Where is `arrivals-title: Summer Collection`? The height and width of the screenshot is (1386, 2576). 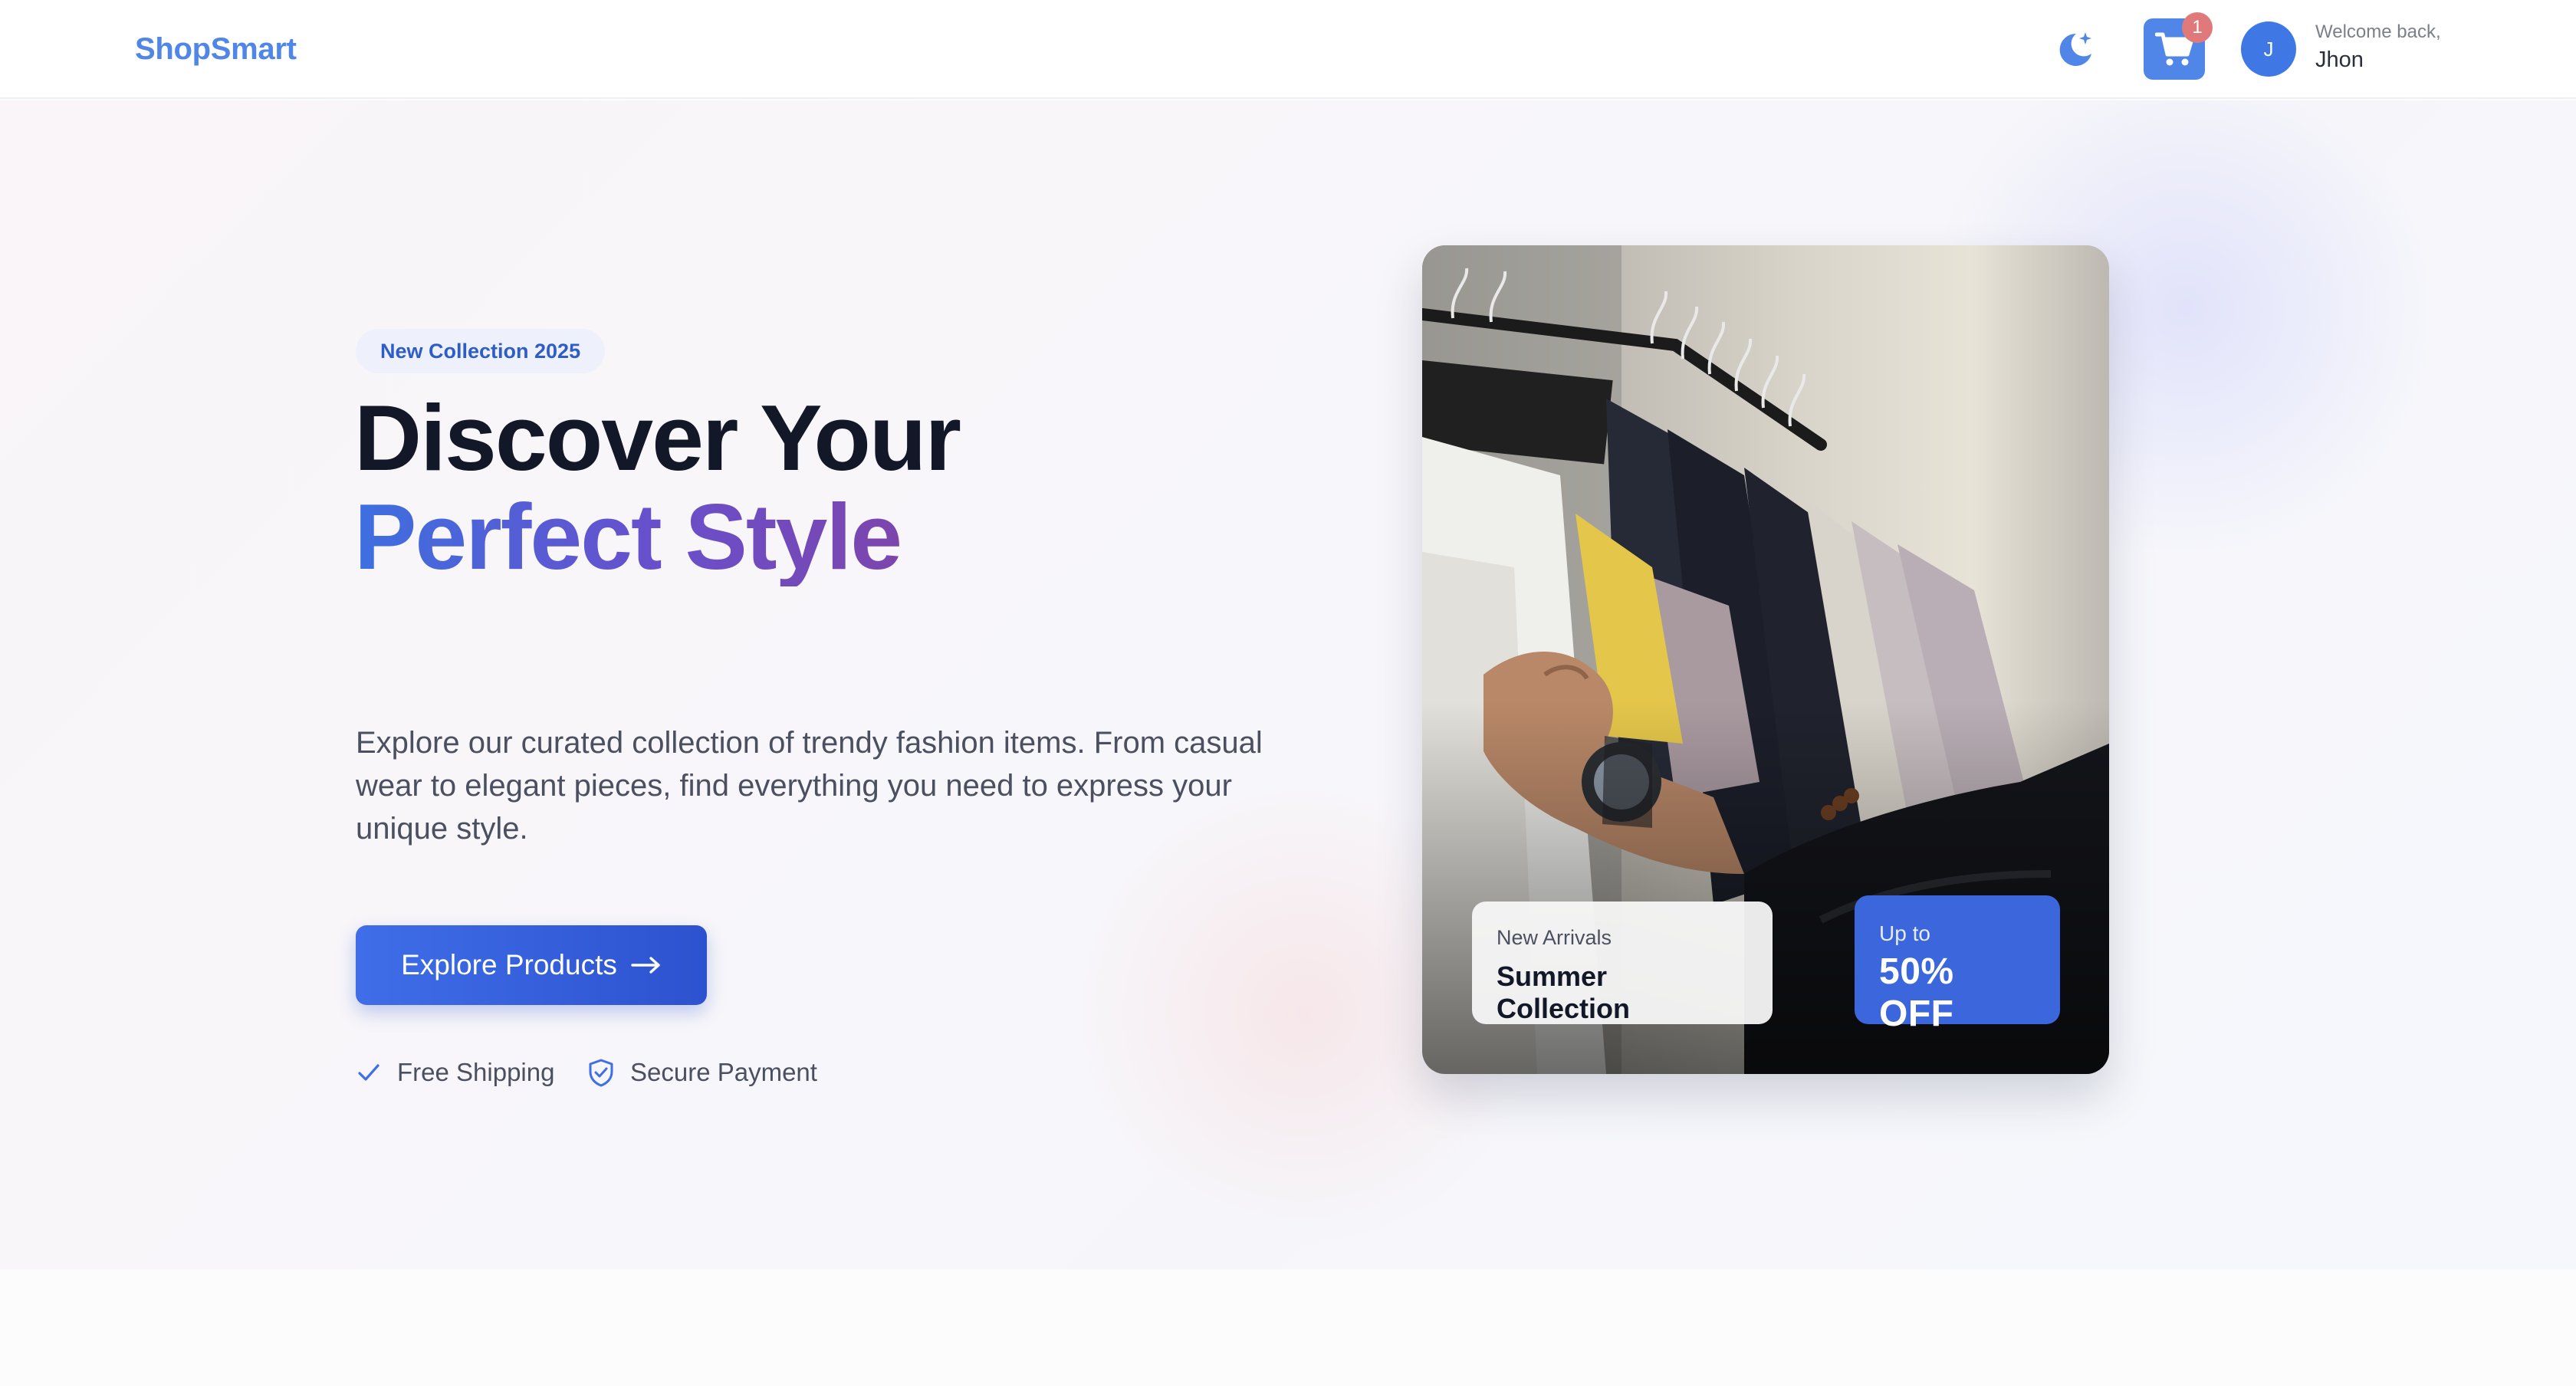
arrivals-title: Summer Collection is located at coordinates (1564, 993).